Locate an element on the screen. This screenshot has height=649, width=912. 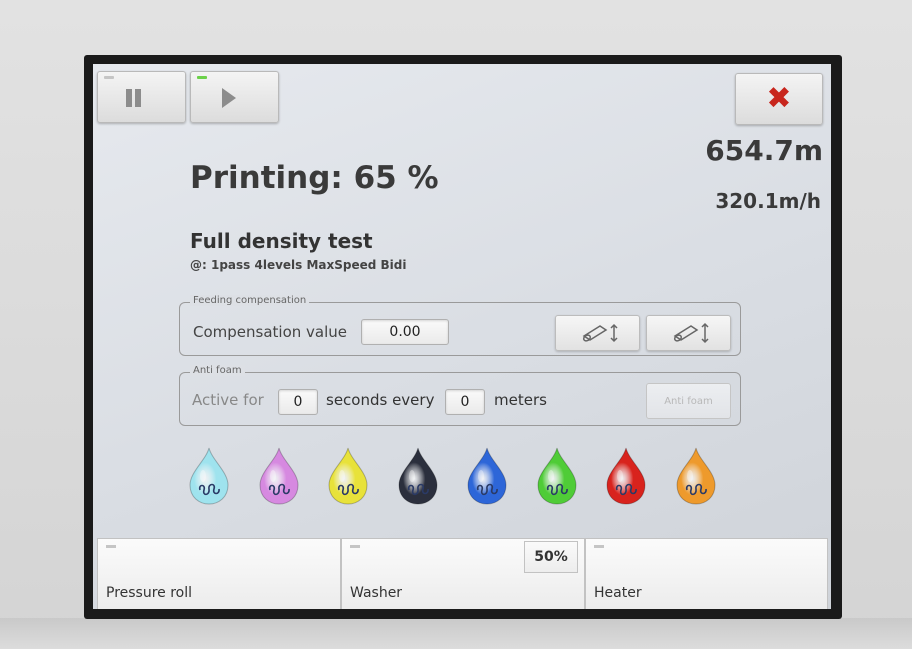
feed-increase-button is located at coordinates (688, 333).